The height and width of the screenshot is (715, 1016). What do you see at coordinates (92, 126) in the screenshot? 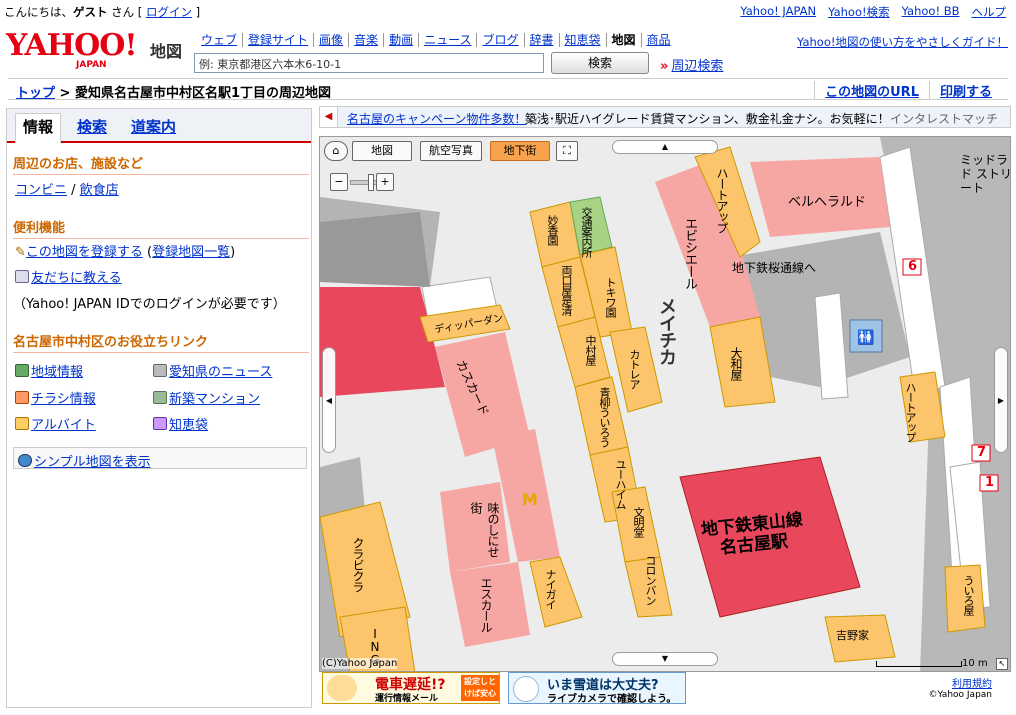
I see `tab-search: 検索` at bounding box center [92, 126].